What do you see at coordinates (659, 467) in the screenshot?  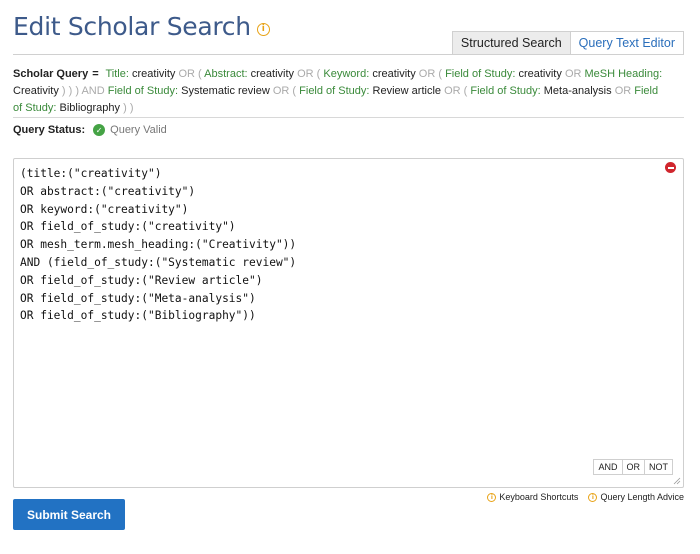 I see `not-button: NOT` at bounding box center [659, 467].